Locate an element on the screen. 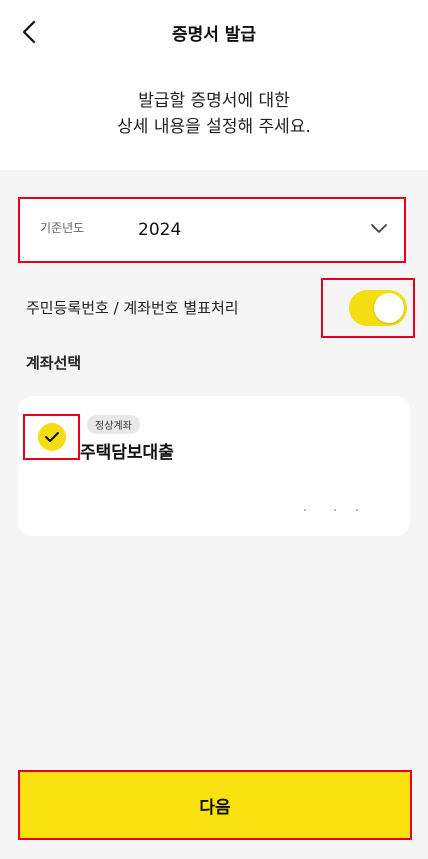 Image resolution: width=428 pixels, height=859 pixels. account-section-title: 계좌선택 is located at coordinates (54, 363).